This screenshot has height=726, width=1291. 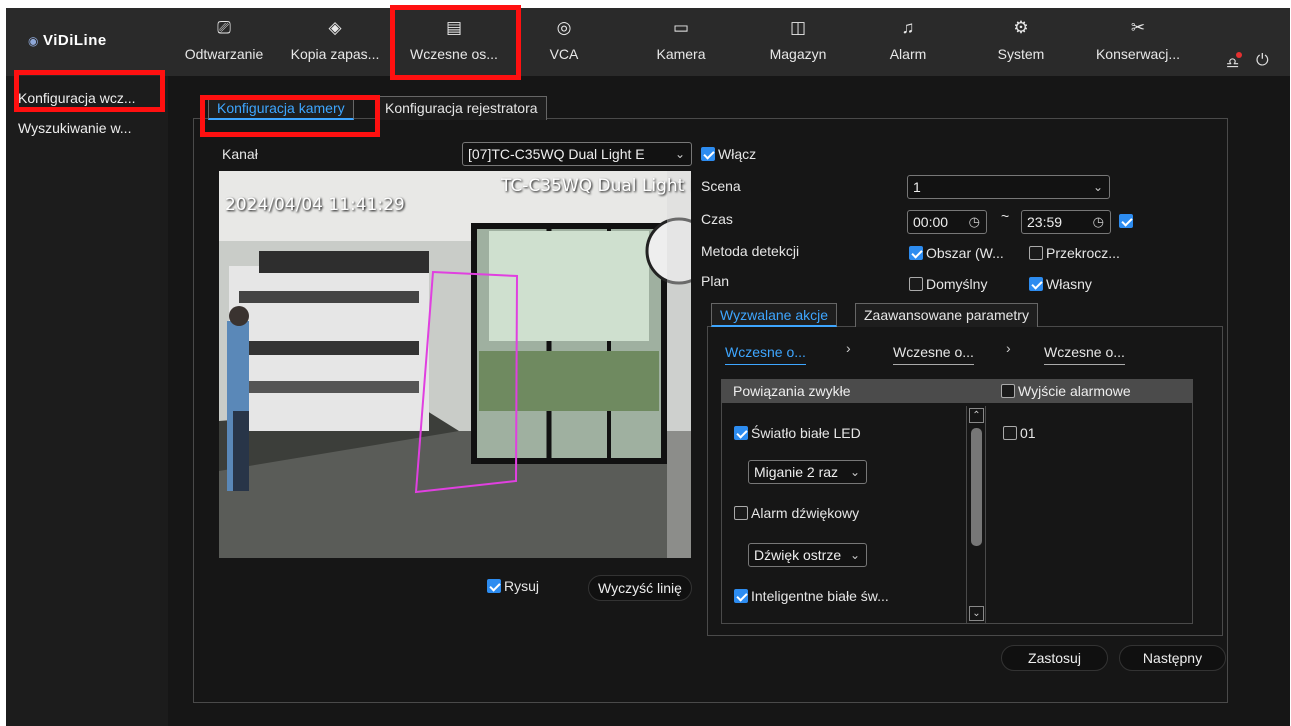 I want to click on channel-select: [07]TC-C35WQ Dual Light E ⌄, so click(x=577, y=154).